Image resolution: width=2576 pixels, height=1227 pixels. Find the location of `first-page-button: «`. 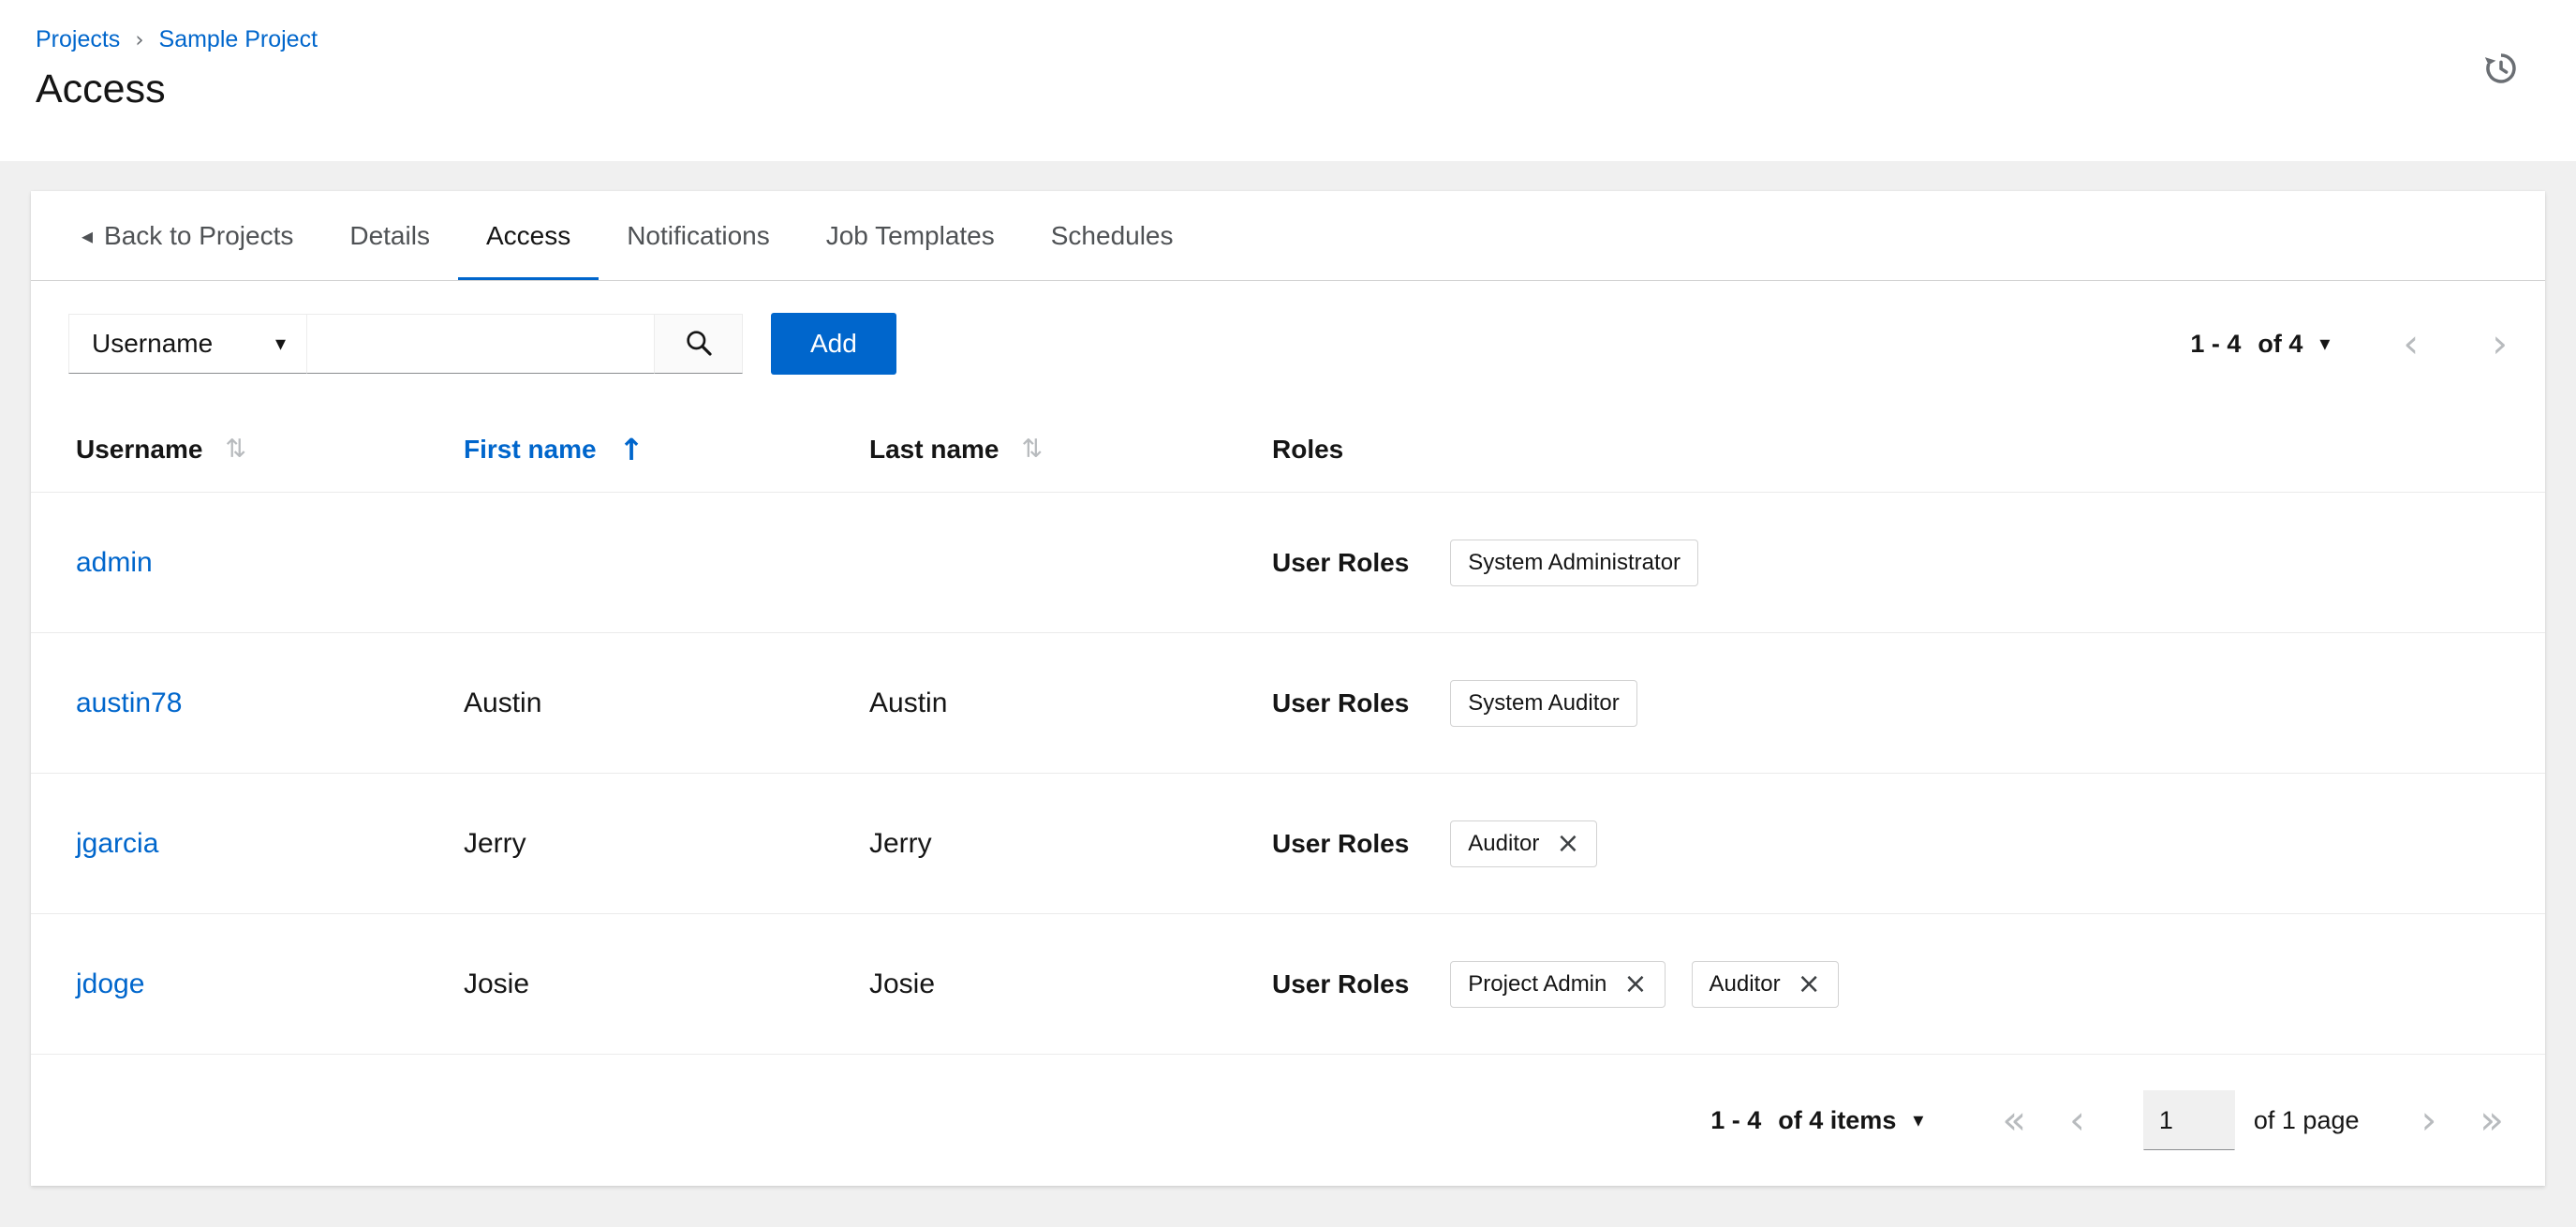

first-page-button: « is located at coordinates (2014, 1120).